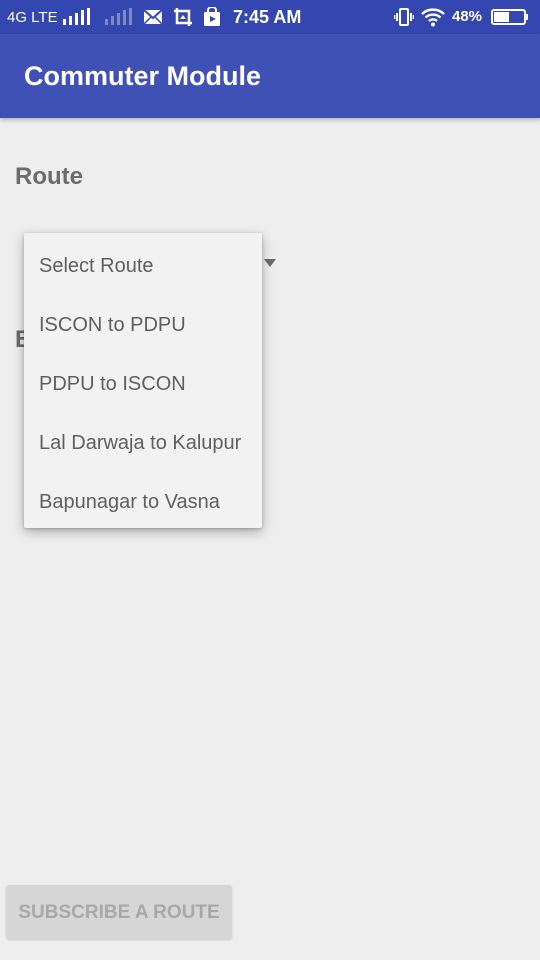 The width and height of the screenshot is (540, 960). I want to click on route-option-select-route: Select Route, so click(143, 264).